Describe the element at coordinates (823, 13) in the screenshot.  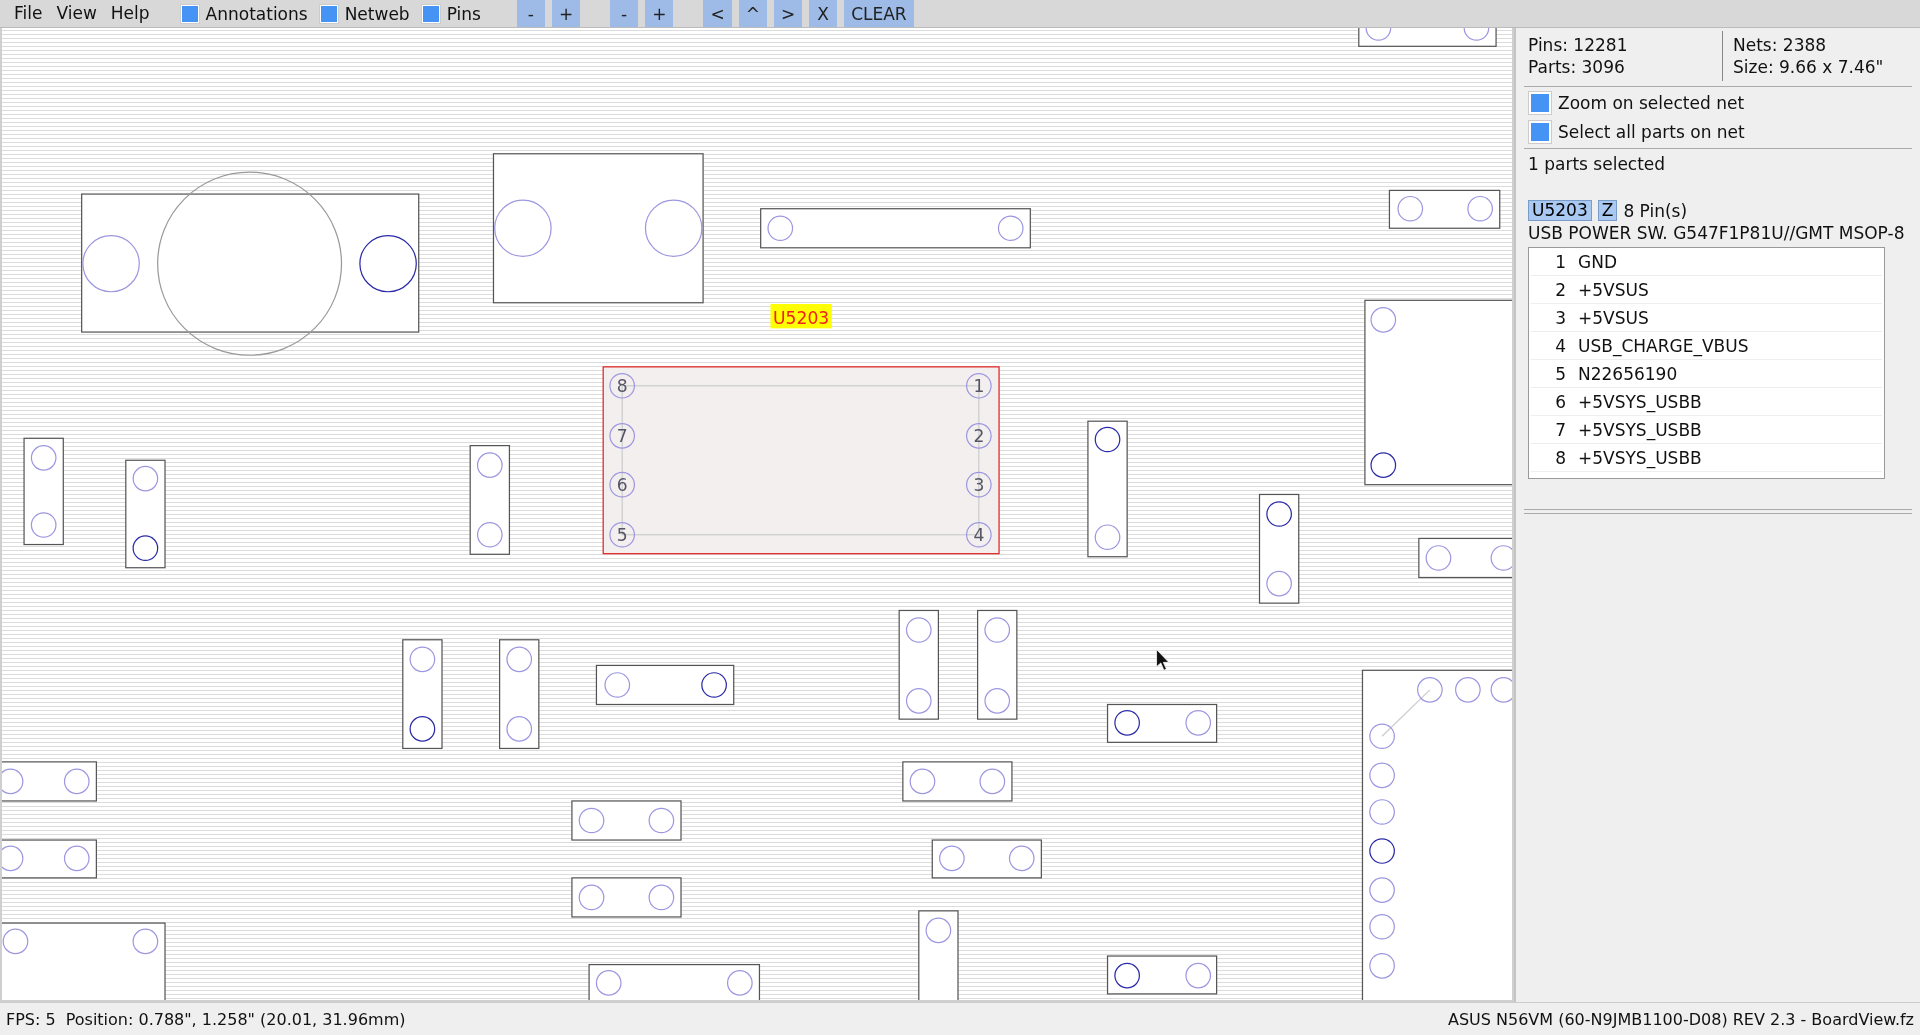
I see `toolbar-button: X` at that location.